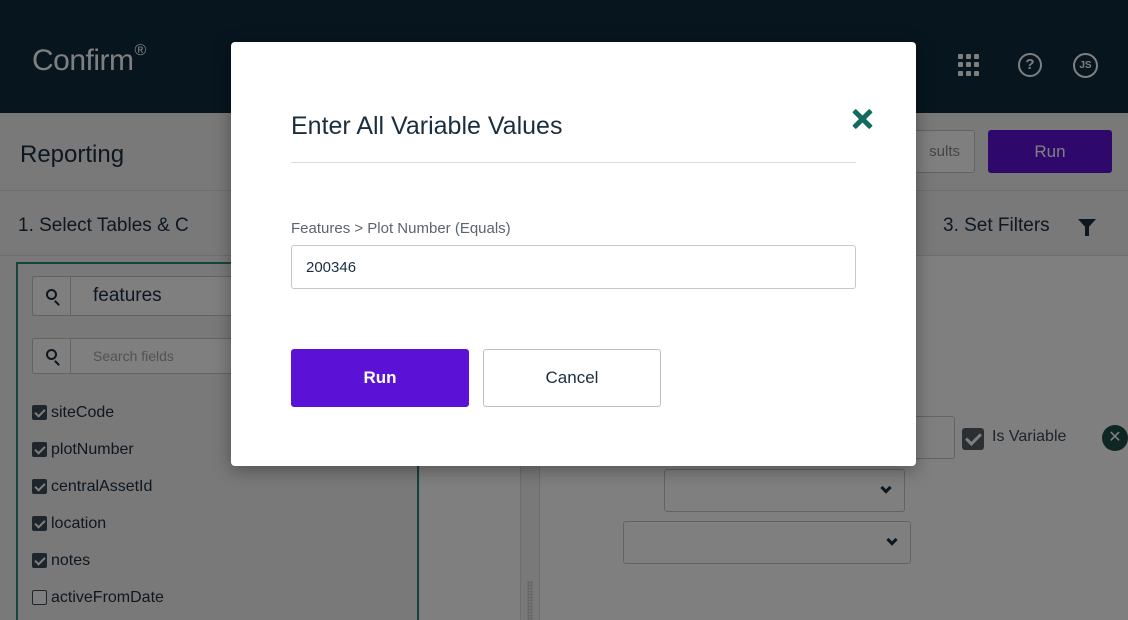 The width and height of the screenshot is (1128, 620). What do you see at coordinates (573, 267) in the screenshot?
I see `plot-number-input` at bounding box center [573, 267].